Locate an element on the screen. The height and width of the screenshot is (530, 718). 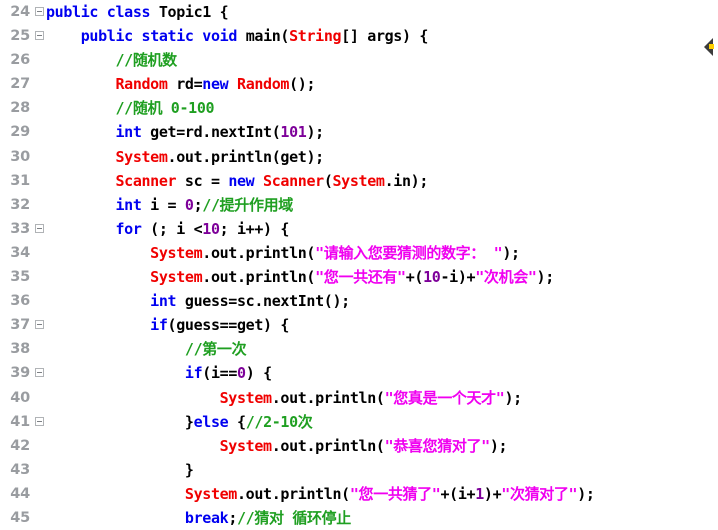
gutter-row: 41 is located at coordinates (23, 422).